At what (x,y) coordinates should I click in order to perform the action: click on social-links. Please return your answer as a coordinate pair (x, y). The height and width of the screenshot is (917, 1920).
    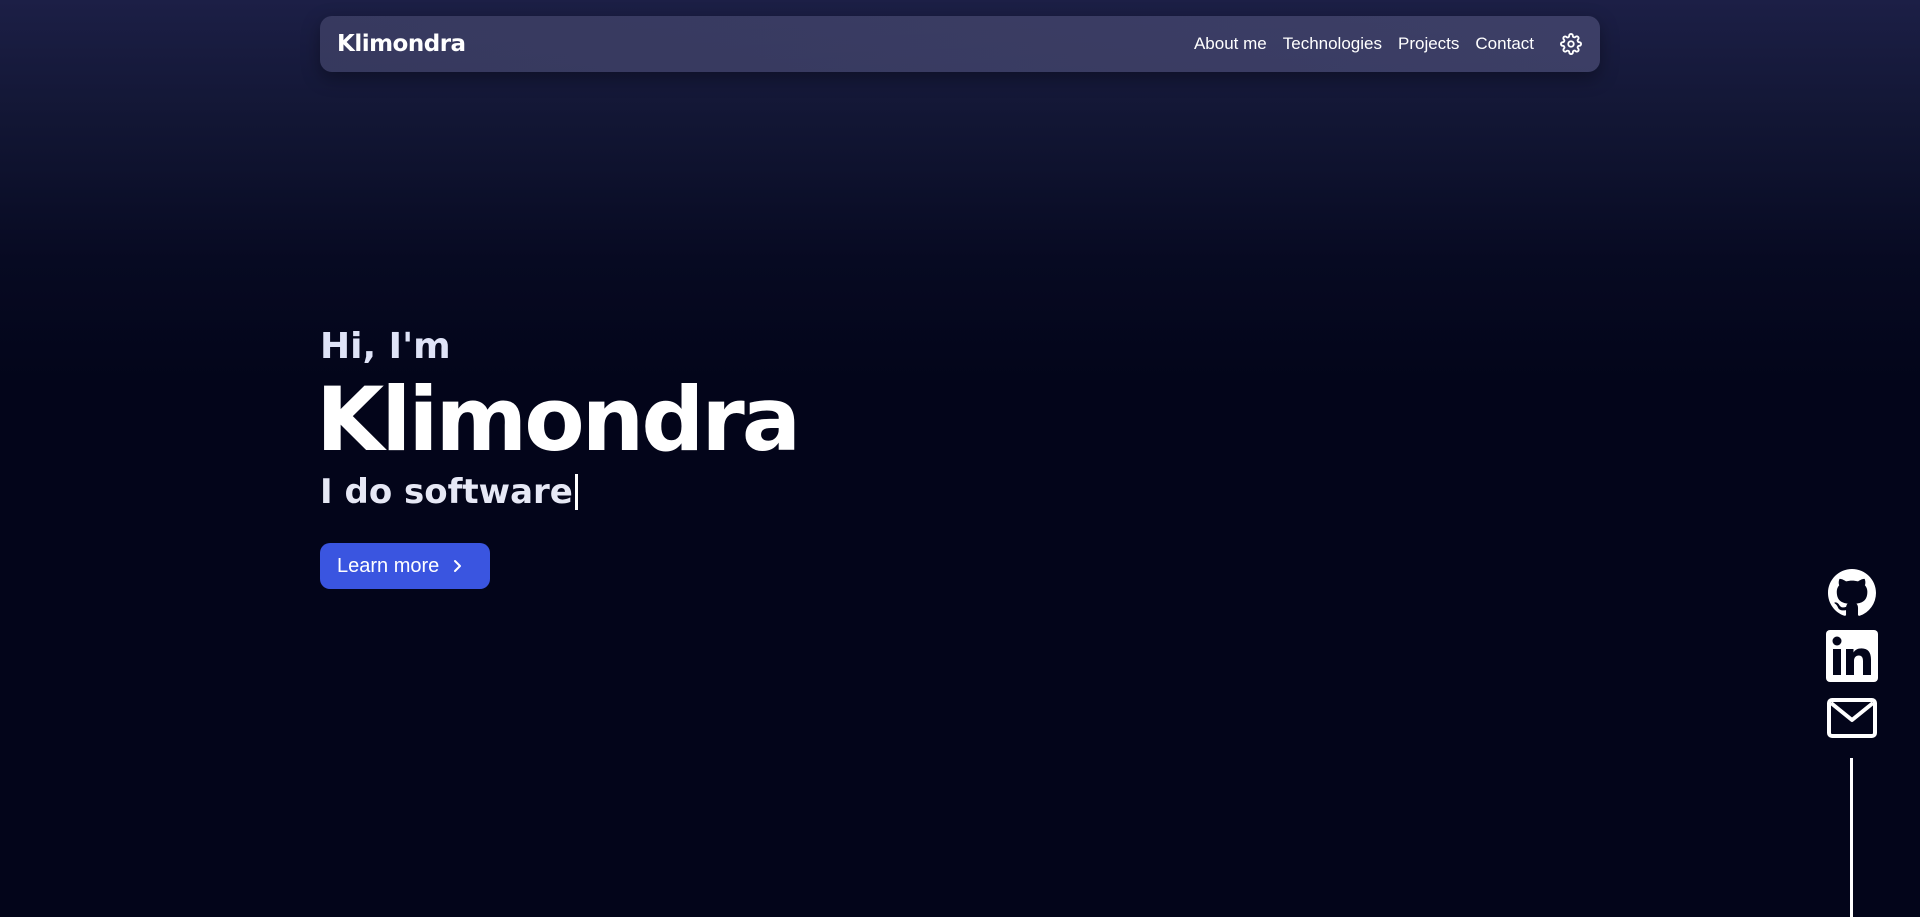
    Looking at the image, I should click on (1852, 654).